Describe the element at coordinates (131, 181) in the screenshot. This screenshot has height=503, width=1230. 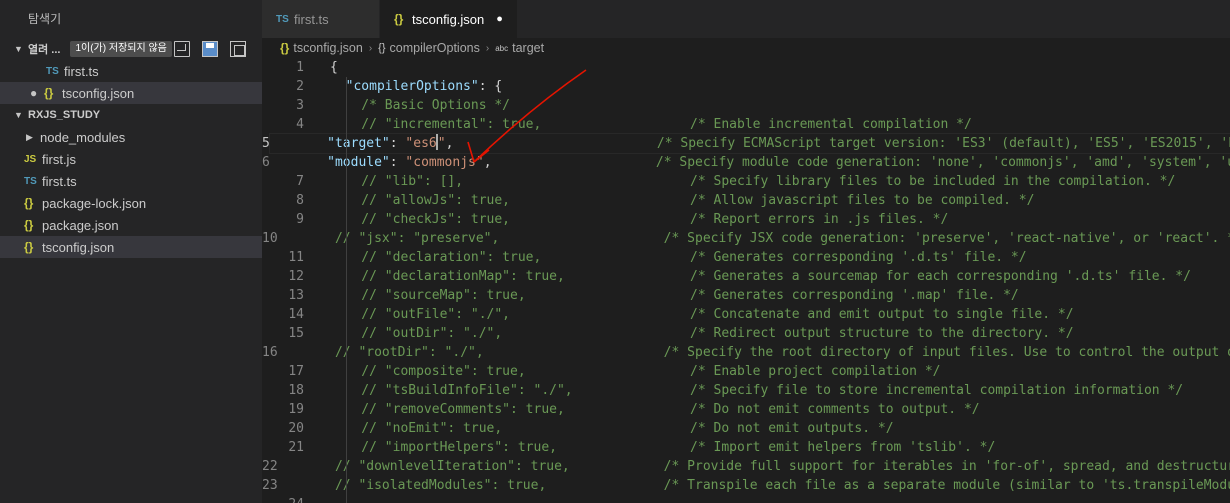
I see `tree-file-item: TS first.ts` at that location.